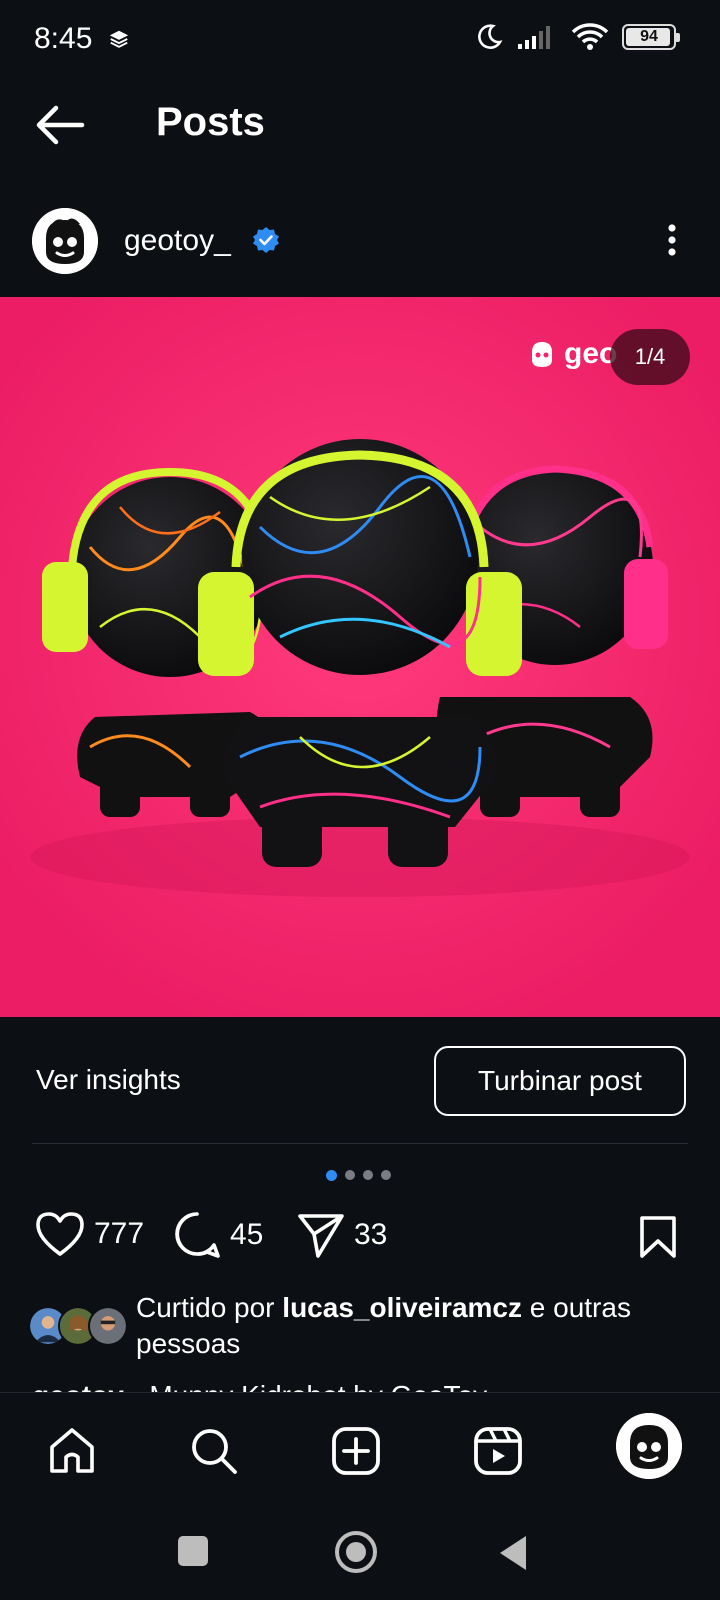 The image size is (720, 1600). Describe the element at coordinates (358, 1175) in the screenshot. I see `carousel-dots` at that location.